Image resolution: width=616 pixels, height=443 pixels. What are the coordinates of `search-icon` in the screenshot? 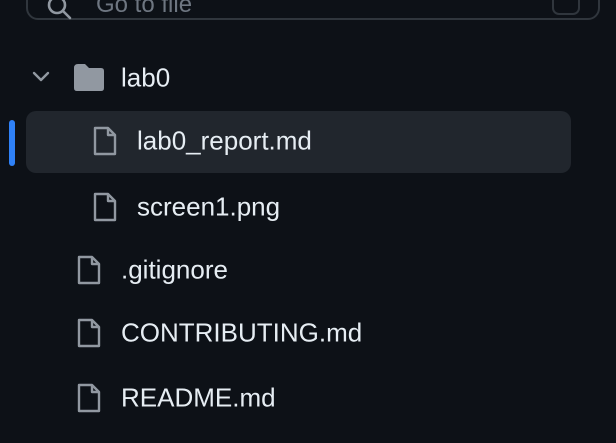 It's located at (59, 10).